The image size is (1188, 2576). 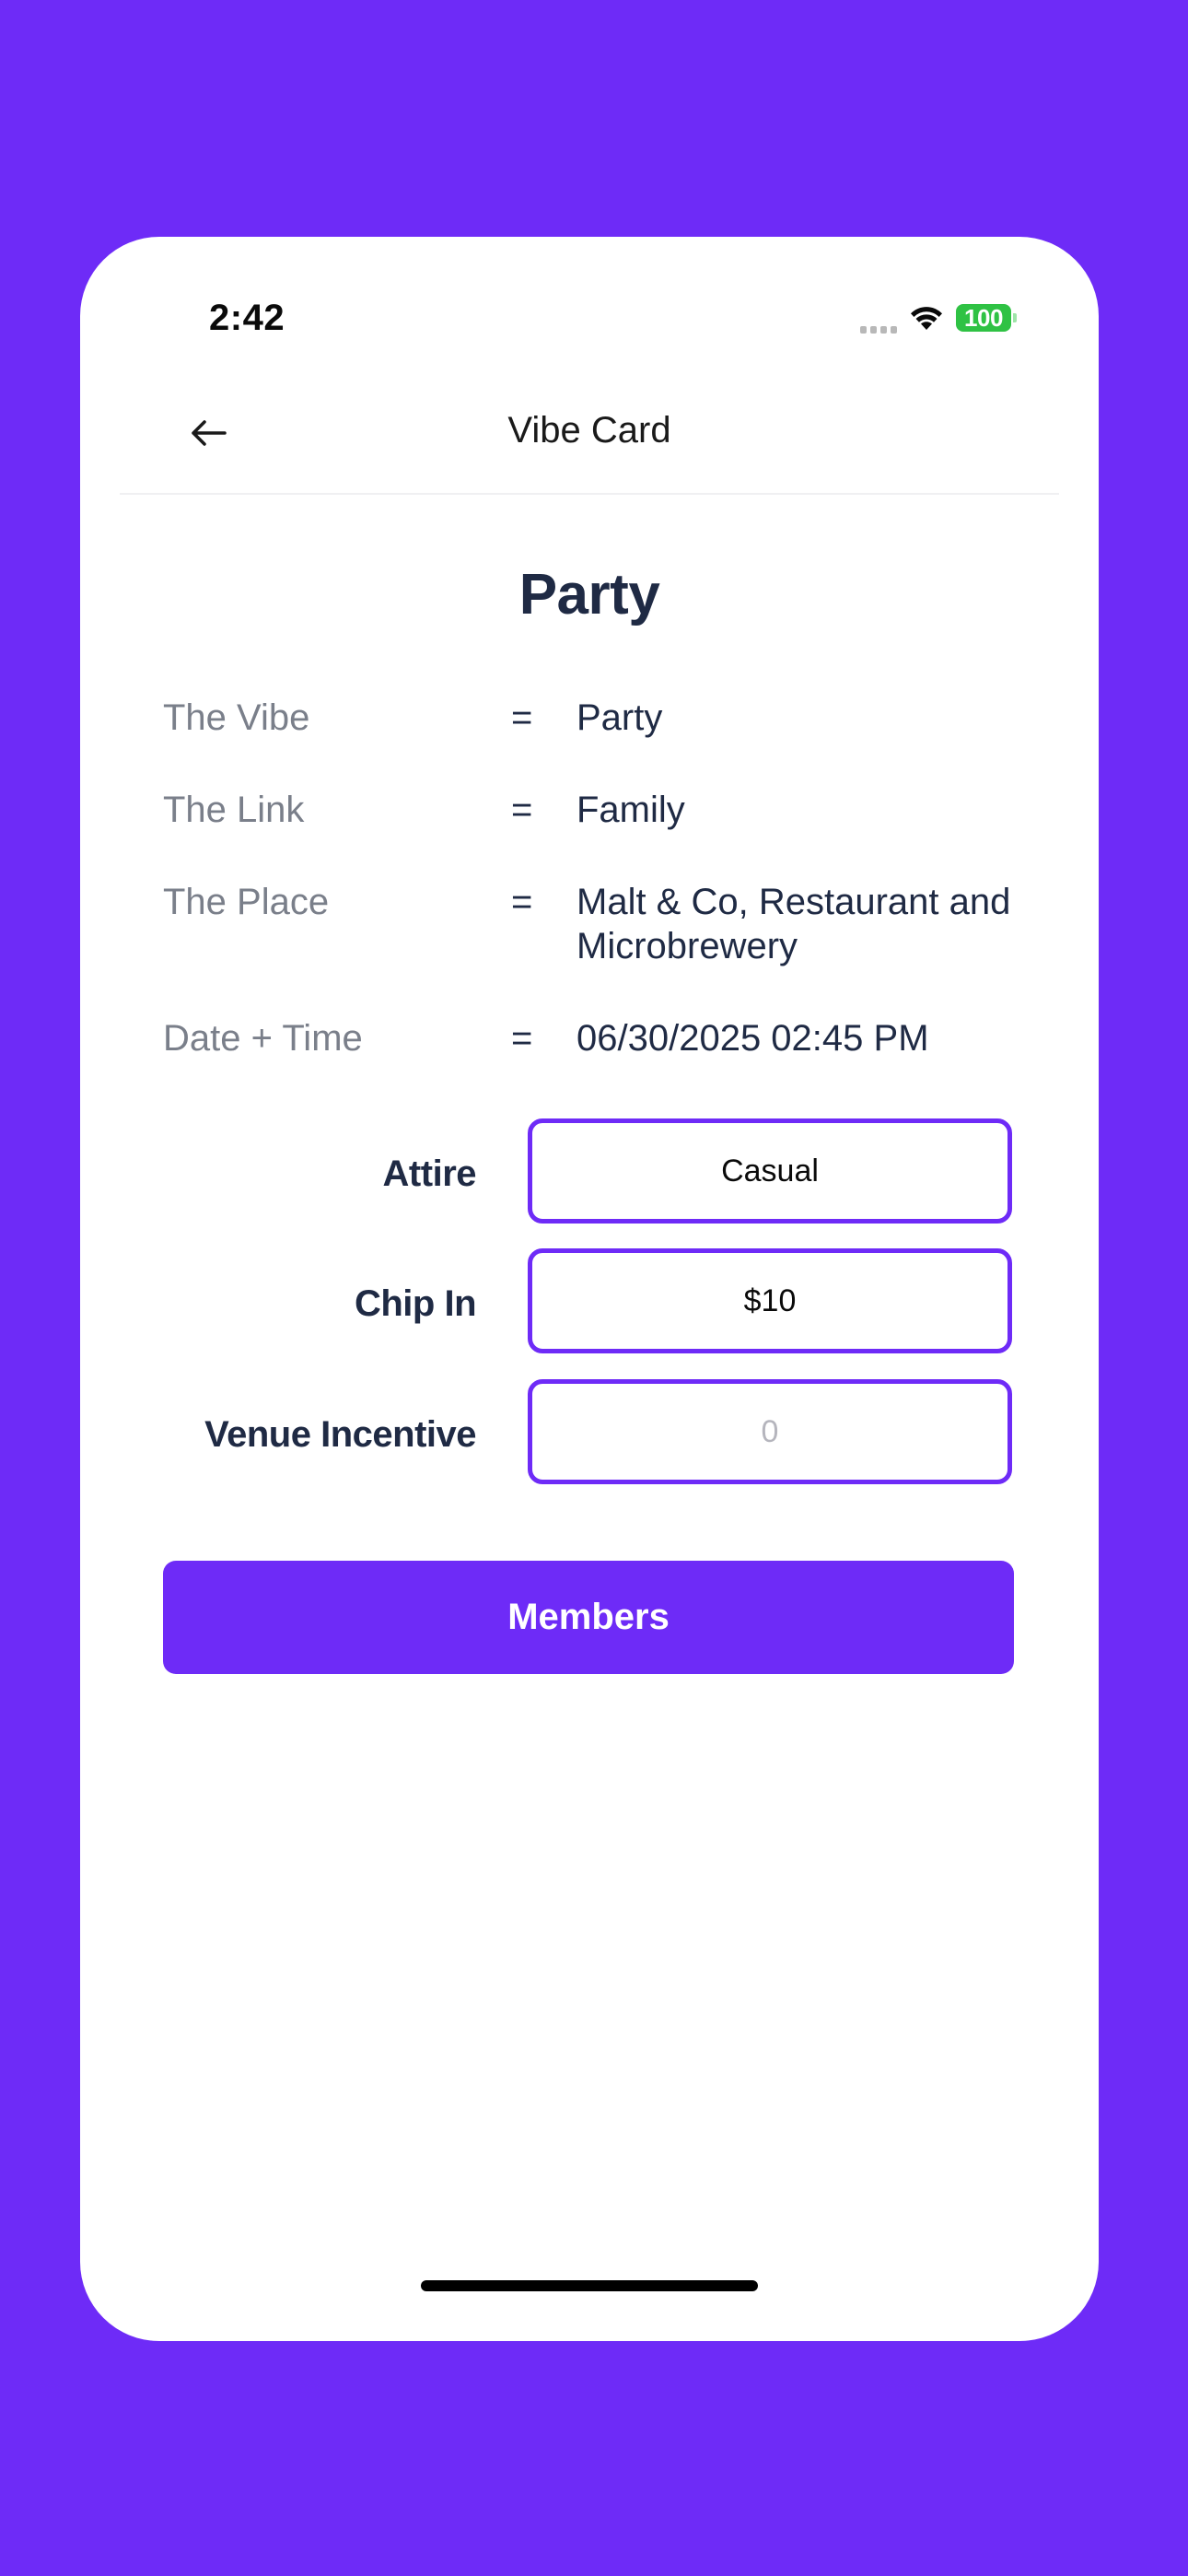 I want to click on header-divider, so click(x=589, y=494).